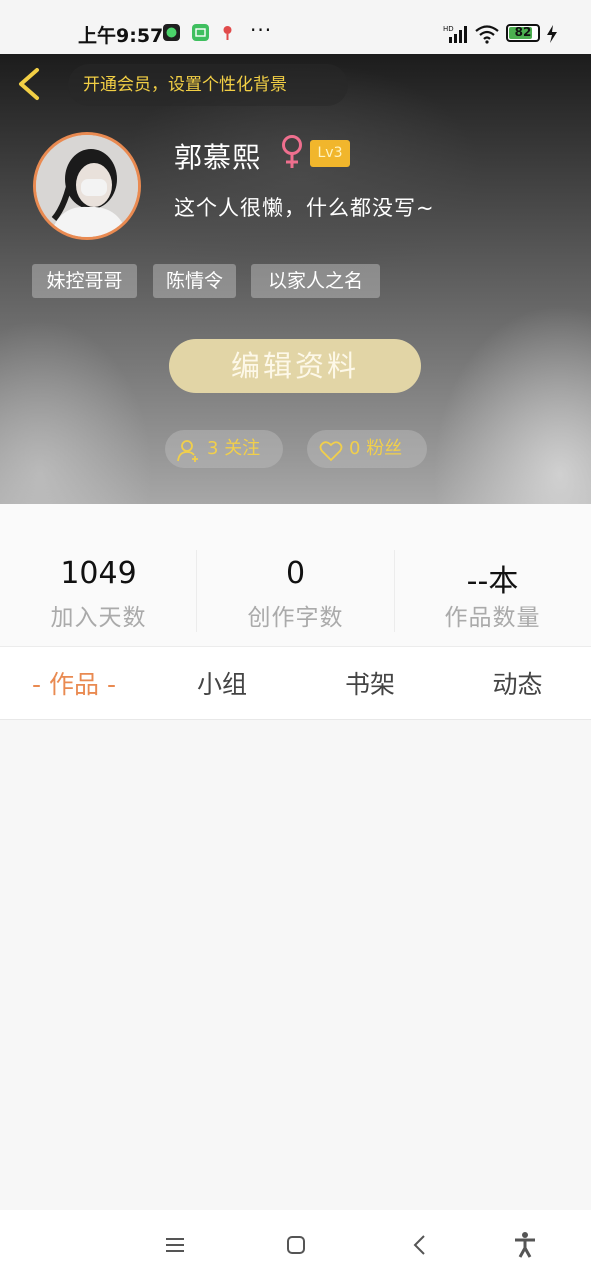 Image resolution: width=591 pixels, height=1280 pixels. I want to click on chevron-left-icon, so click(29, 84).